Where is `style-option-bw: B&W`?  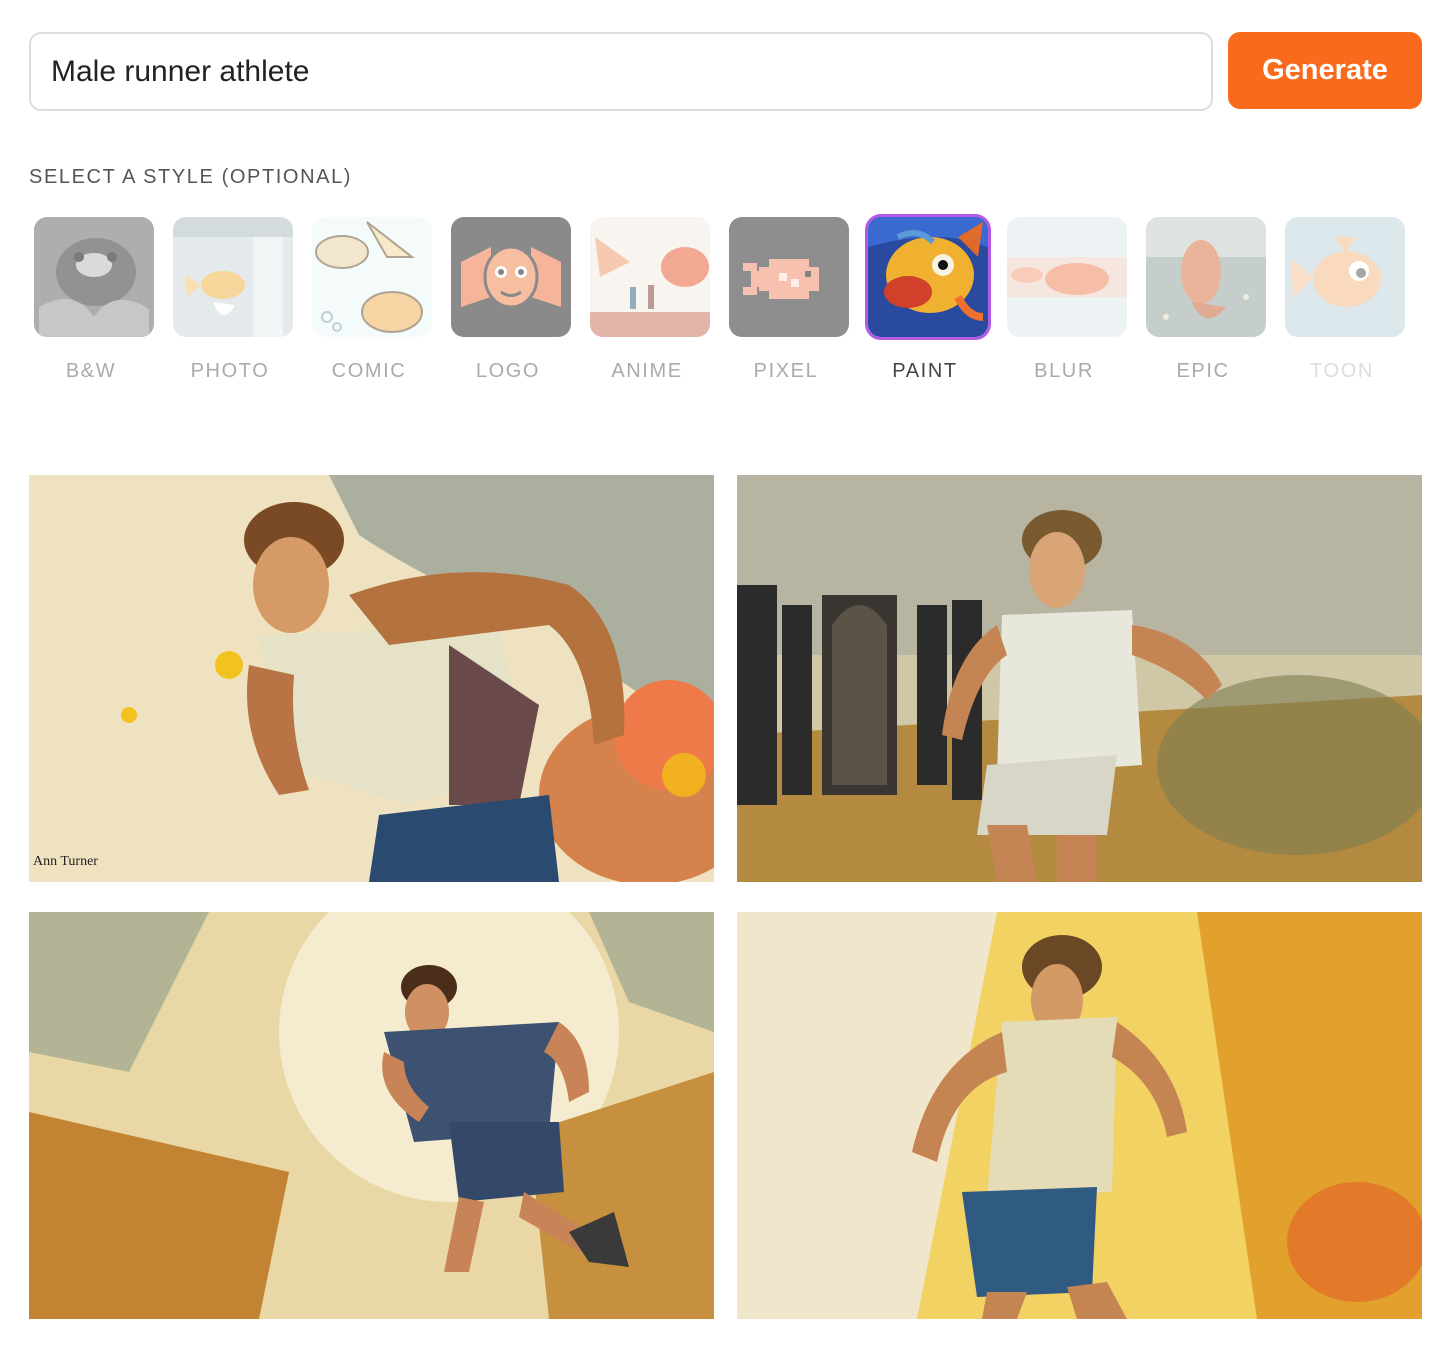
style-option-bw: B&W is located at coordinates (94, 299).